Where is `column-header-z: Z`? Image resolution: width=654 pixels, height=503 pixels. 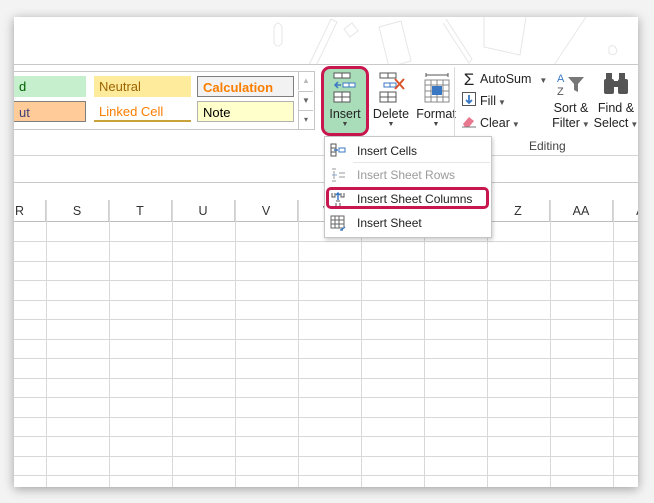
column-header-z: Z is located at coordinates (518, 211).